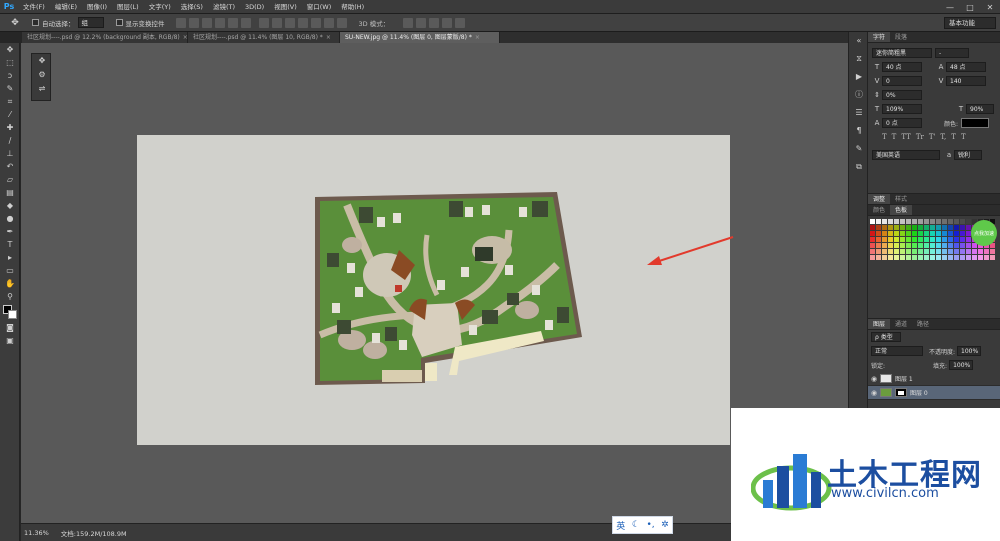 Image resolution: width=1000 pixels, height=541 pixels. Describe the element at coordinates (10, 192) in the screenshot. I see `gradient-tool-icon: ▤` at that location.